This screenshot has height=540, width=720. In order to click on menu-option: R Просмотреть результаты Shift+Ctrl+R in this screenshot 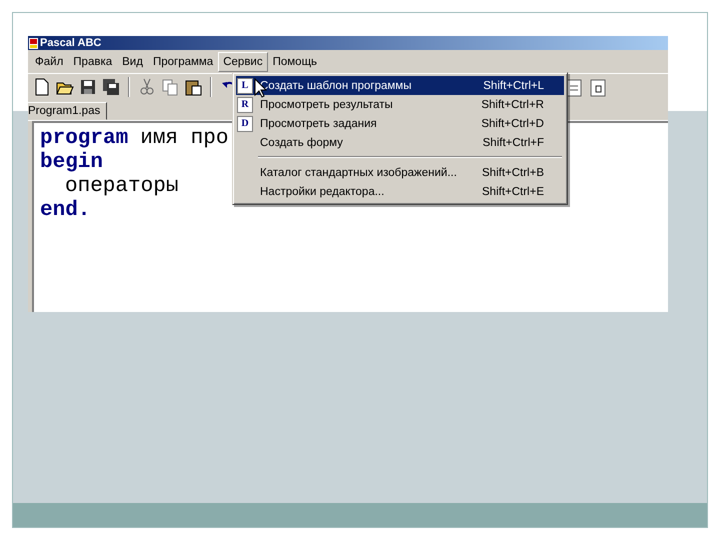, I will do `click(400, 104)`.